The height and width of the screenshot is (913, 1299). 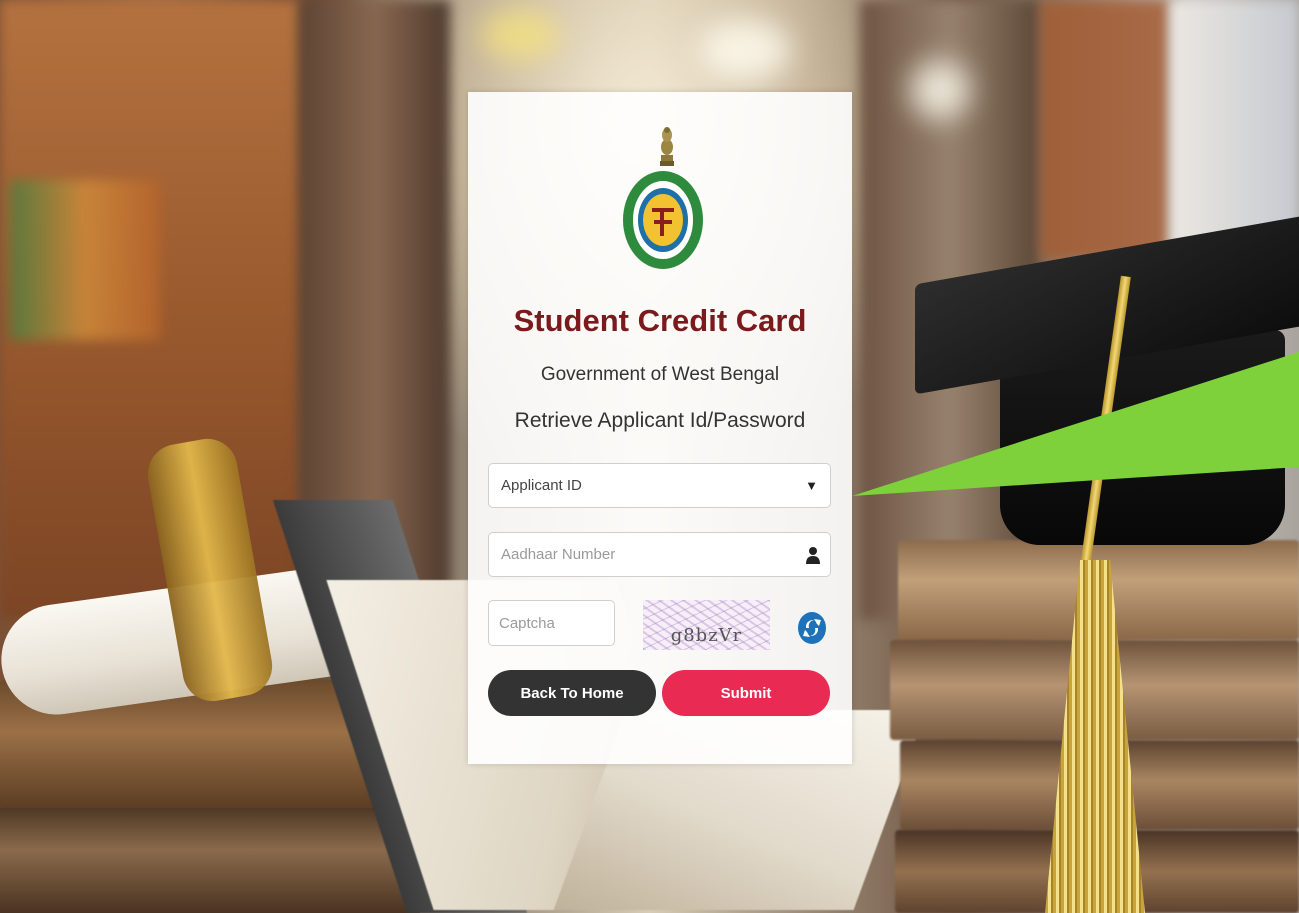 I want to click on aadhaar-input, so click(x=647, y=554).